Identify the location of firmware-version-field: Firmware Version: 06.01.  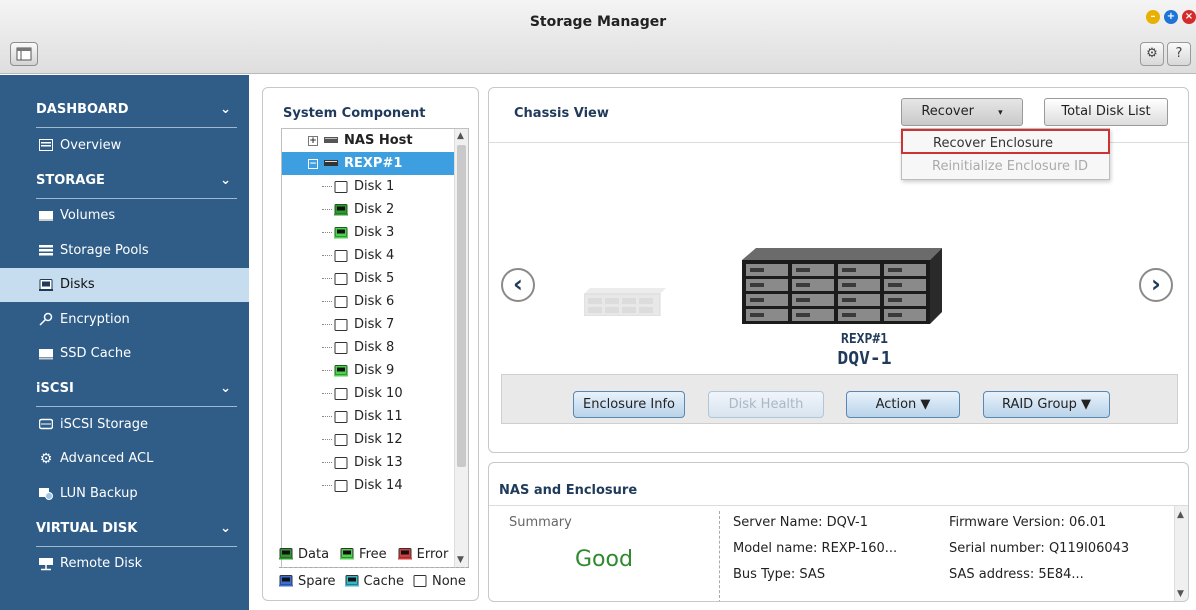
(1028, 522).